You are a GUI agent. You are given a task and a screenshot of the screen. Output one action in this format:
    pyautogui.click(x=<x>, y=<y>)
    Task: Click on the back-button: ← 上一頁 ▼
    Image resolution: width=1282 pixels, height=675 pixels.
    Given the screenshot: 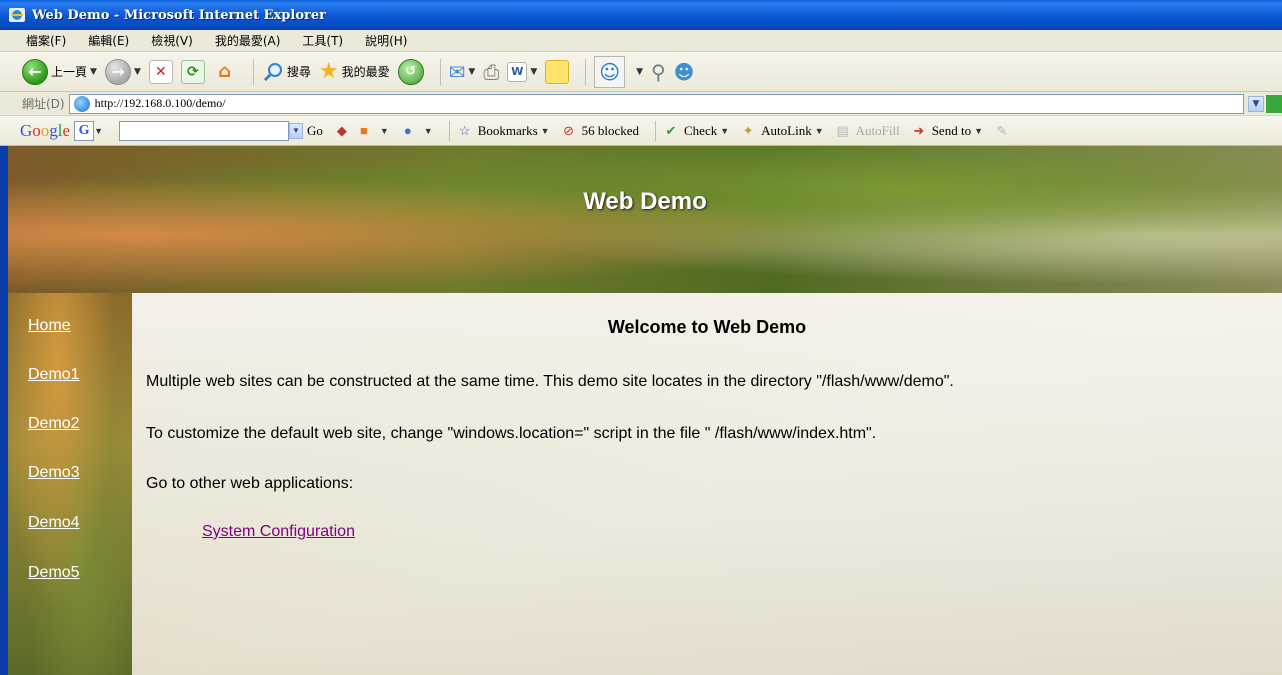 What is the action you would take?
    pyautogui.click(x=59, y=72)
    